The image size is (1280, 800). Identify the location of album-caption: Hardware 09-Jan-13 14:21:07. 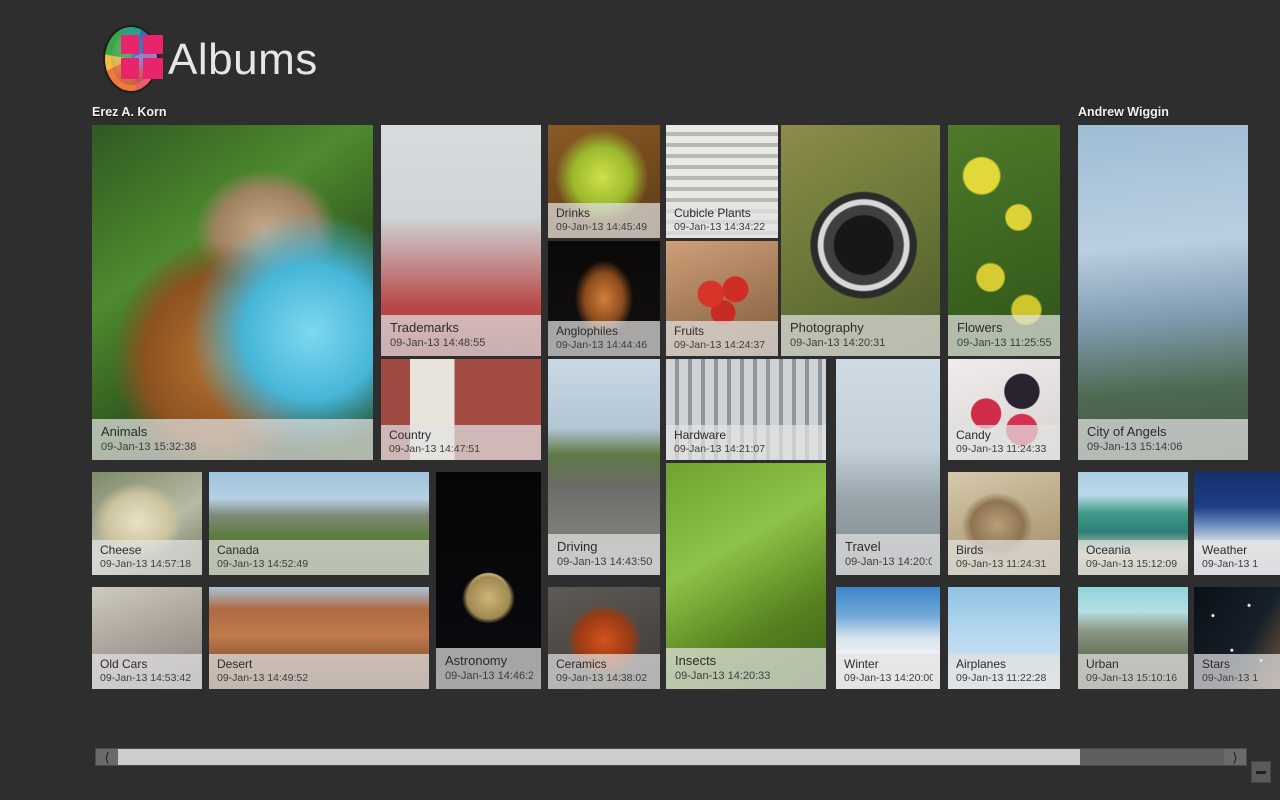
(746, 442).